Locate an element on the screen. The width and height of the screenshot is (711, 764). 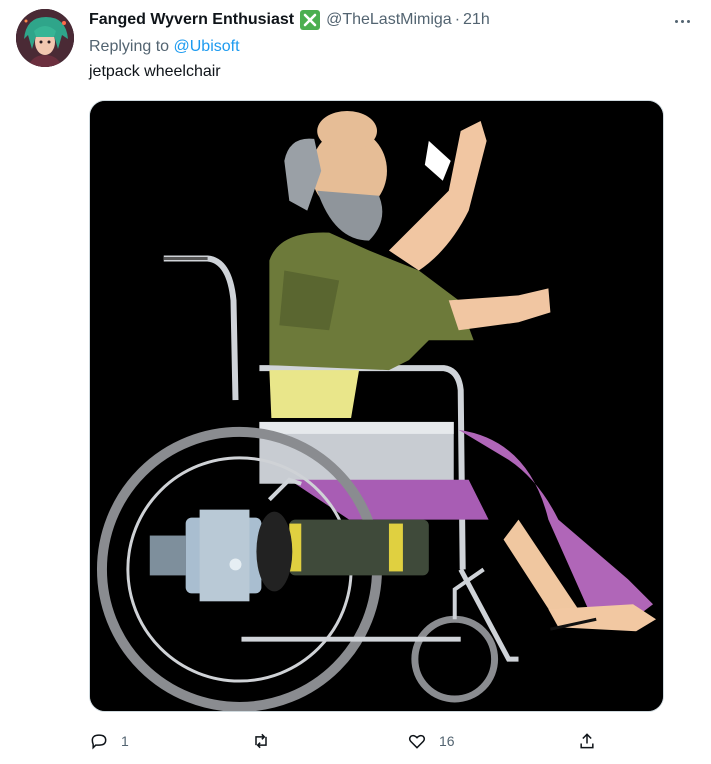
display-name: Fanged Wyvern Enthusiast is located at coordinates (191, 20).